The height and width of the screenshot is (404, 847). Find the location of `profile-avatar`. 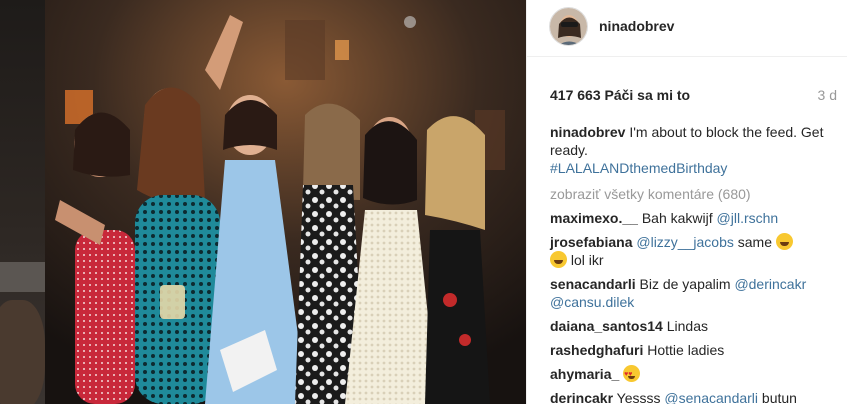

profile-avatar is located at coordinates (568, 26).